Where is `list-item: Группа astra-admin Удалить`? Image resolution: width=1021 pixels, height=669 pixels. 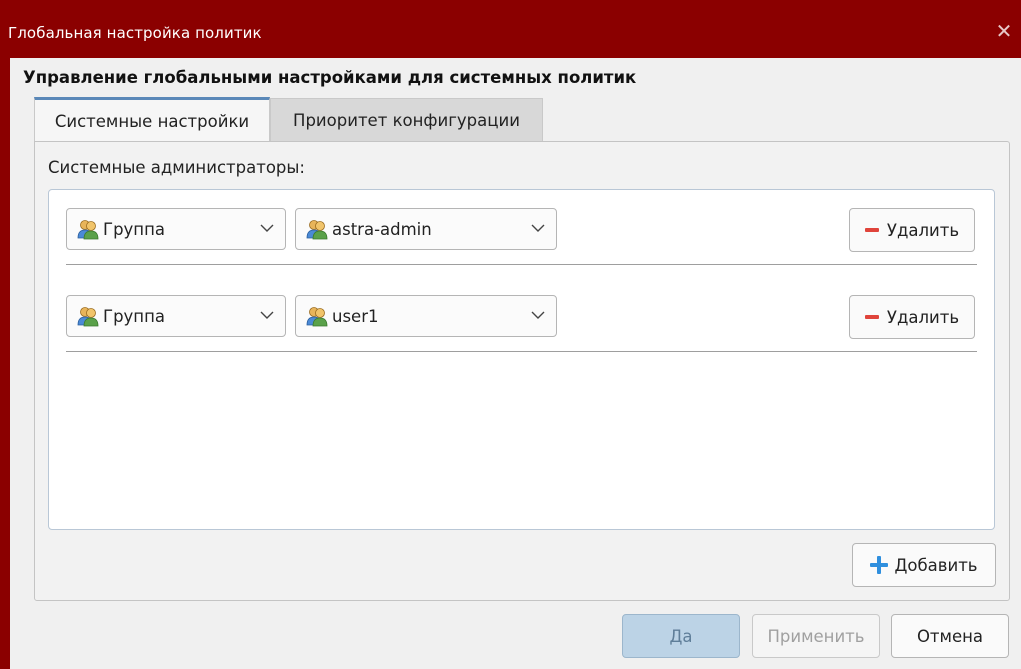 list-item: Группа astra-admin Удалить is located at coordinates (521, 230).